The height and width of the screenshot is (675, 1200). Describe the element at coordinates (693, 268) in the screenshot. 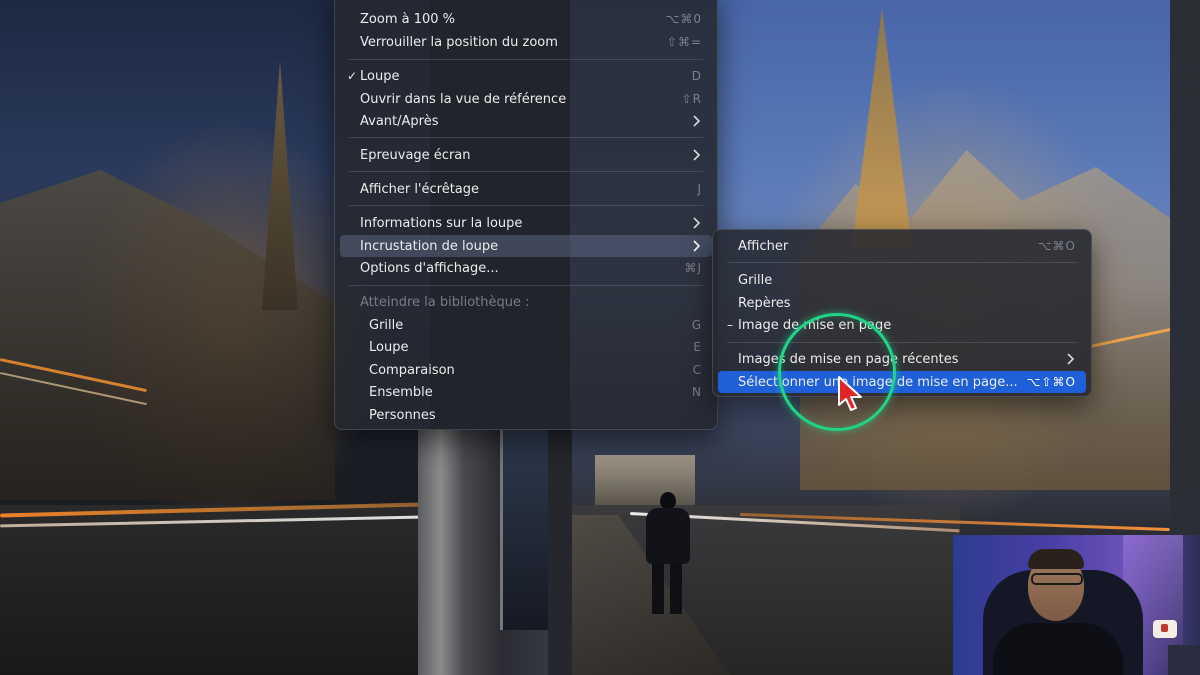

I see `menu-item-shortcut: ⌘J` at that location.